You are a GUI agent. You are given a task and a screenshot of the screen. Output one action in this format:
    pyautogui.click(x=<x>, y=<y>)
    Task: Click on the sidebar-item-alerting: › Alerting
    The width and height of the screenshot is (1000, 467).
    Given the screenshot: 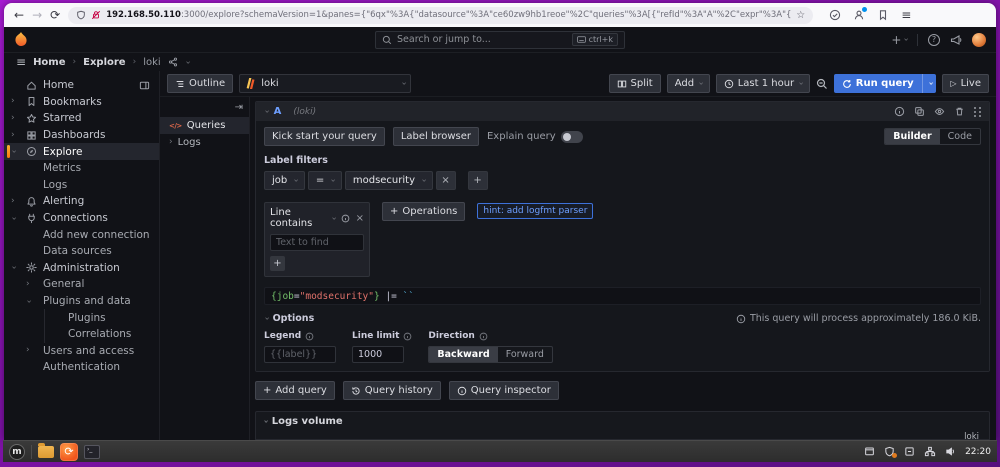 What is the action you would take?
    pyautogui.click(x=81, y=201)
    